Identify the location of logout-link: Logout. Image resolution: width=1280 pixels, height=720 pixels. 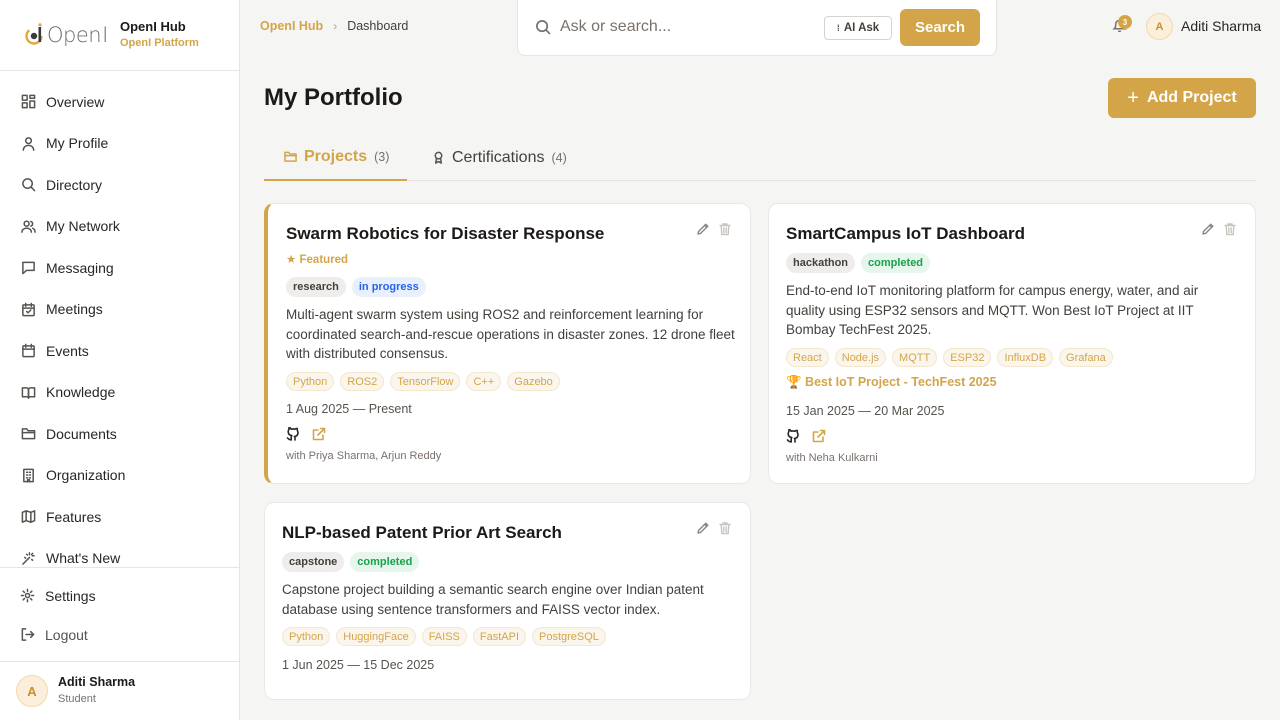
(119, 634).